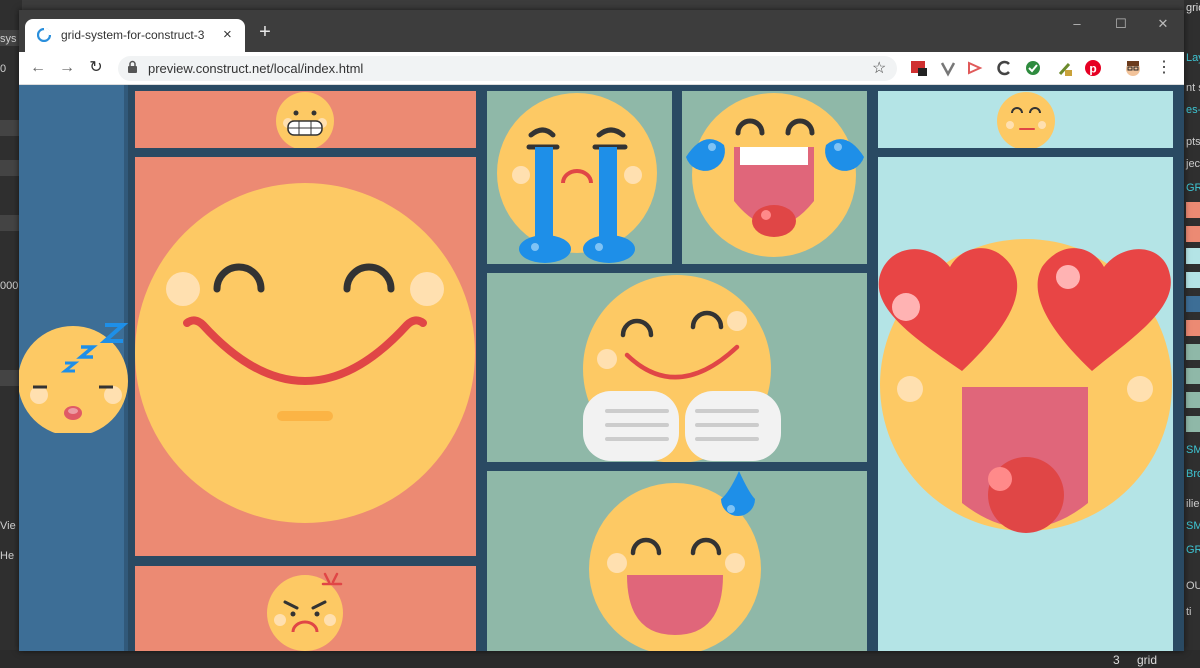 This screenshot has width=1200, height=668. Describe the element at coordinates (1193, 88) in the screenshot. I see `bg-right-text: nt s` at that location.